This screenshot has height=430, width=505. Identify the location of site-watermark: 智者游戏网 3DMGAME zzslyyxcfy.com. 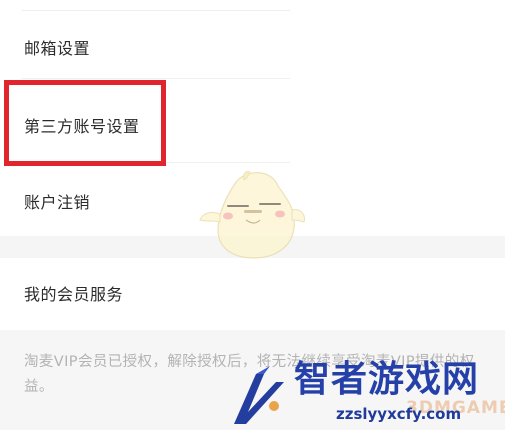
(365, 394).